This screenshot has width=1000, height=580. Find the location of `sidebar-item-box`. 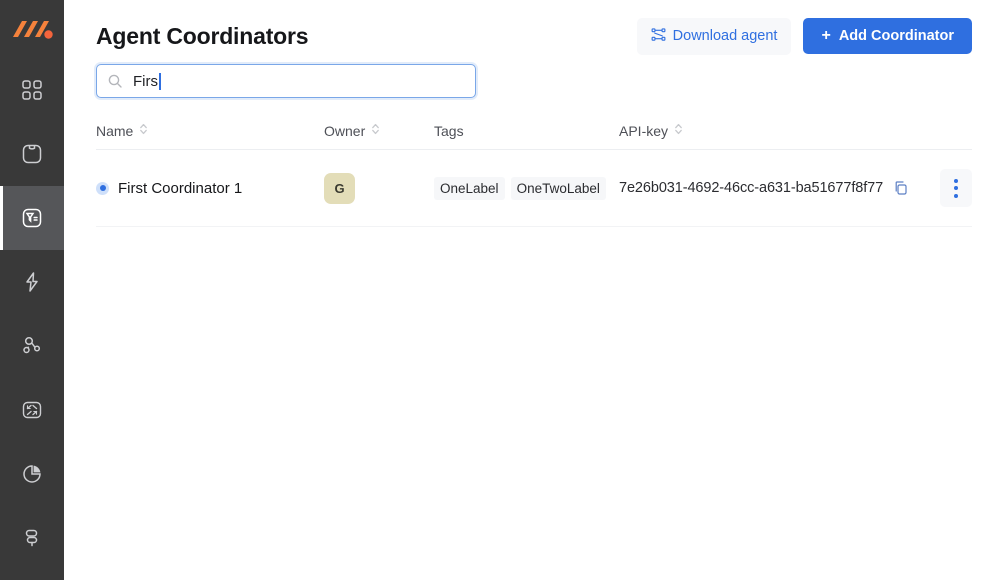

sidebar-item-box is located at coordinates (32, 154).